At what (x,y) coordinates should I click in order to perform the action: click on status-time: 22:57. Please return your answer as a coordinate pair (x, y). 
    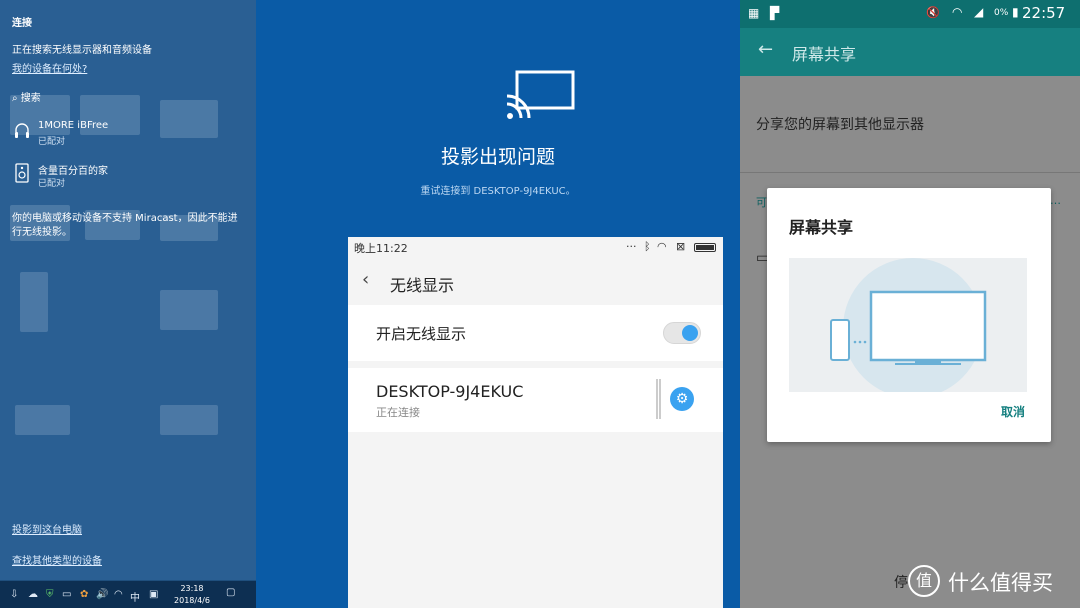
    Looking at the image, I should click on (1044, 13).